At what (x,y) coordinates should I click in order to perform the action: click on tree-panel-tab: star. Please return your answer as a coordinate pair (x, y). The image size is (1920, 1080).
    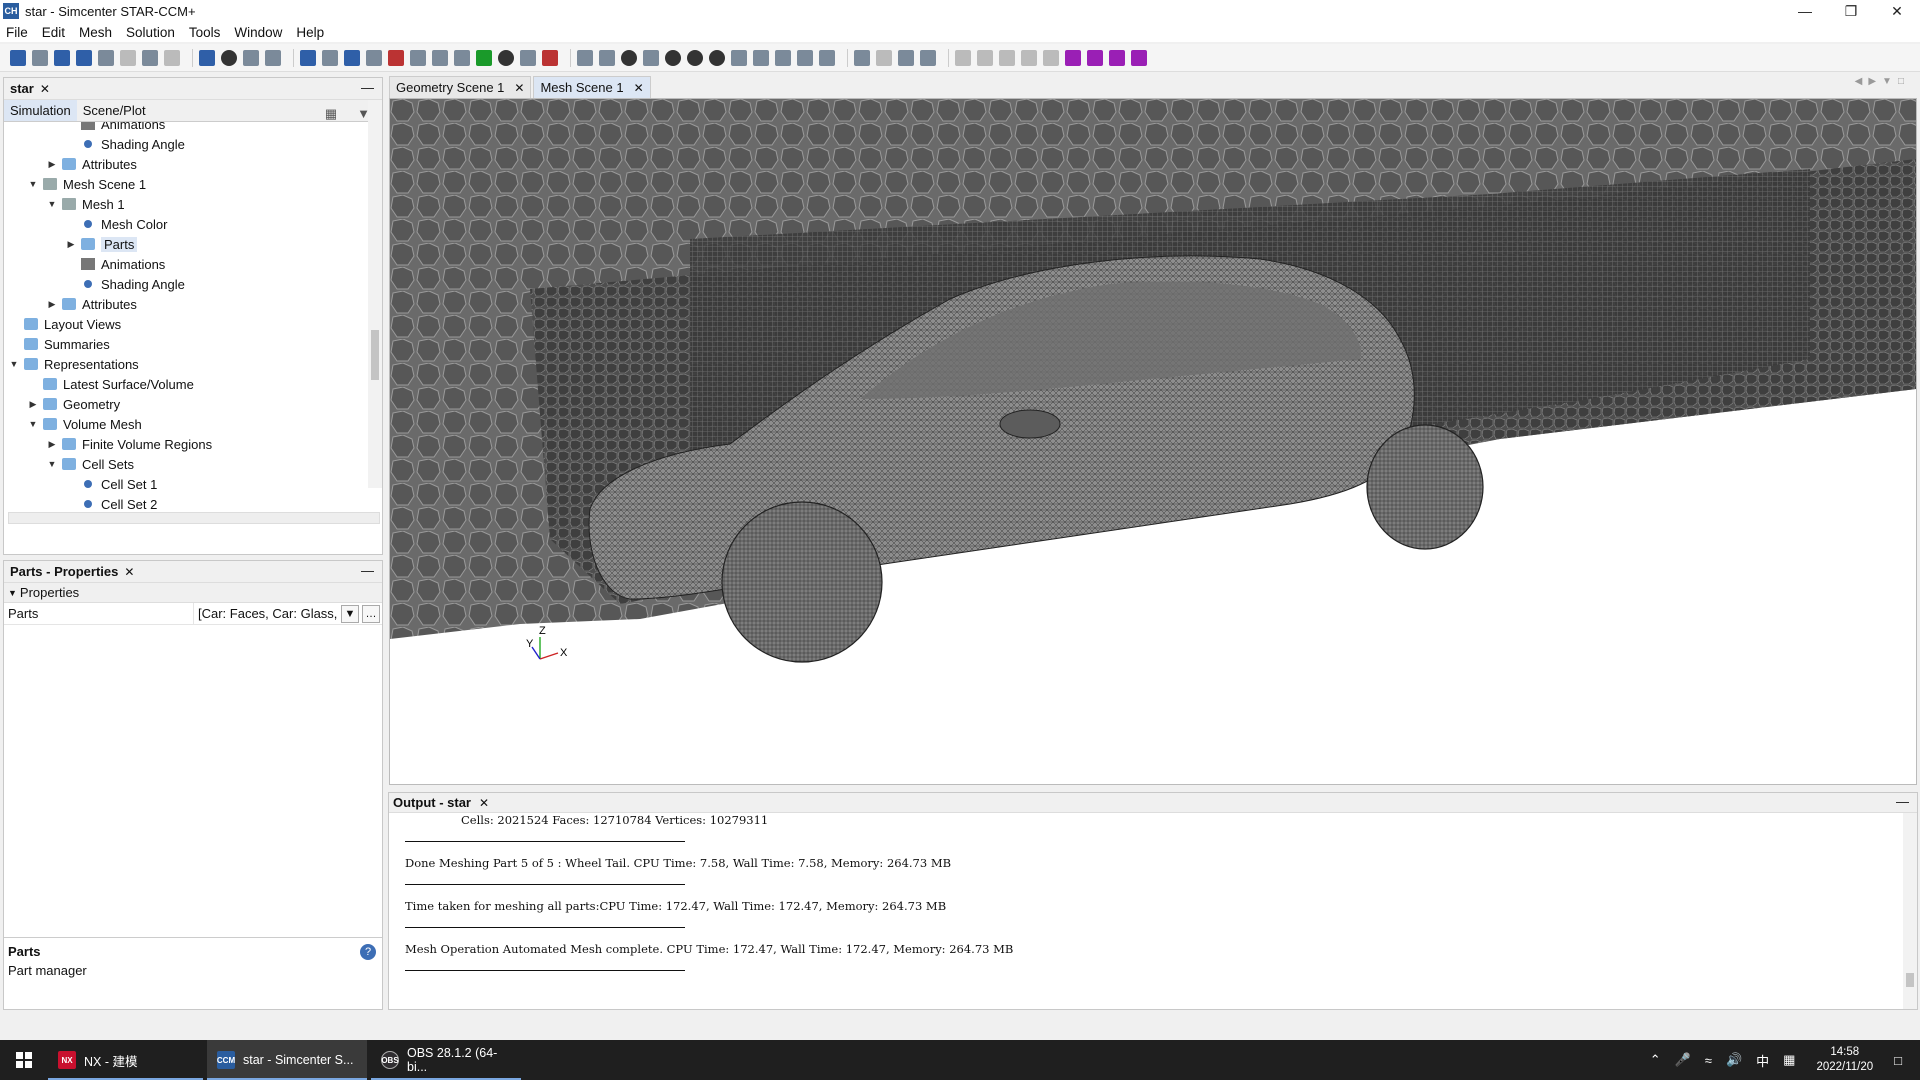
    Looking at the image, I should click on (22, 88).